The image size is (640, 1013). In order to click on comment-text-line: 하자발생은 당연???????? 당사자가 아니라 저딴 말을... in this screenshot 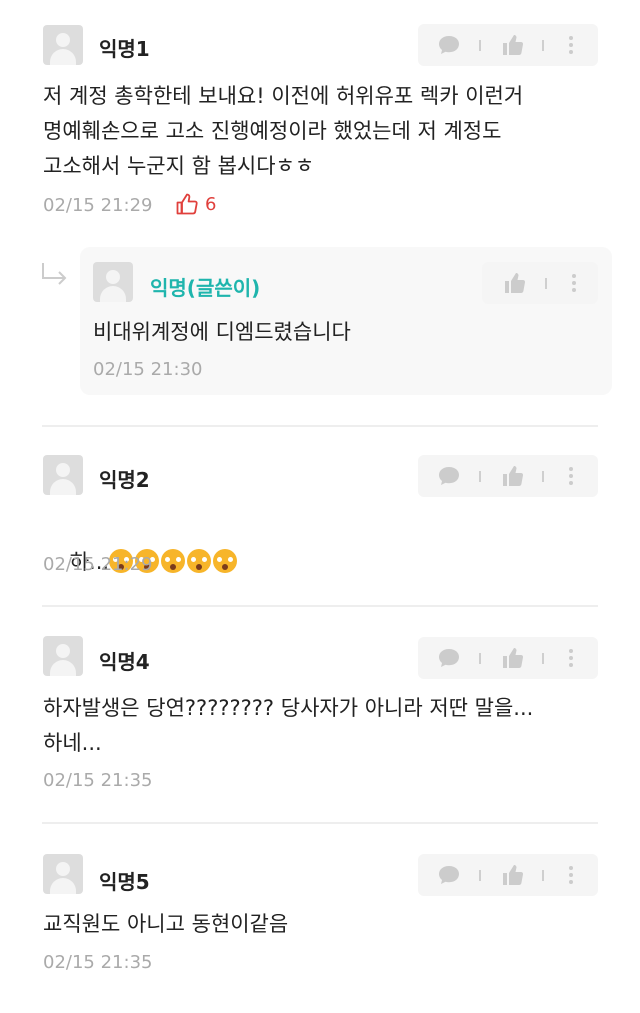, I will do `click(288, 708)`.